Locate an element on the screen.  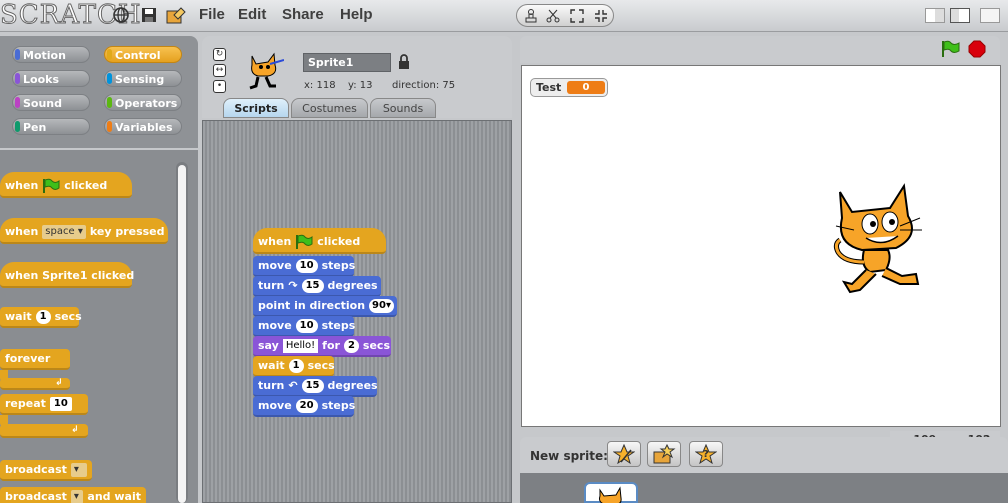
globe-icon is located at coordinates (121, 15).